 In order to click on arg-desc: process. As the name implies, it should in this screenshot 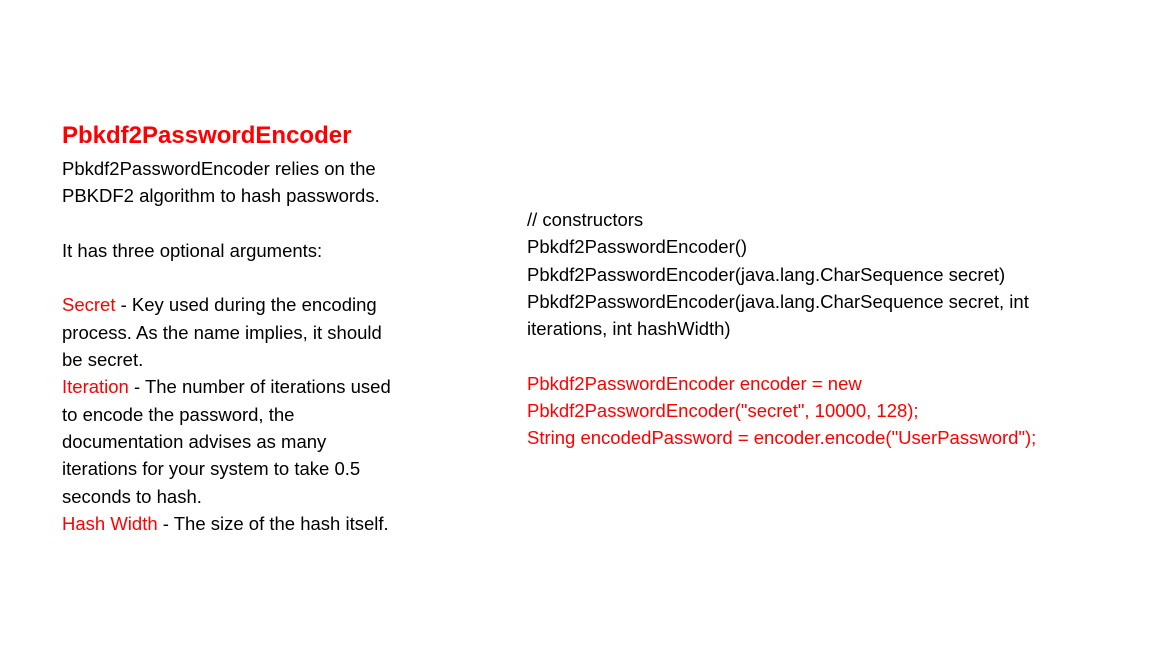, I will do `click(222, 332)`.